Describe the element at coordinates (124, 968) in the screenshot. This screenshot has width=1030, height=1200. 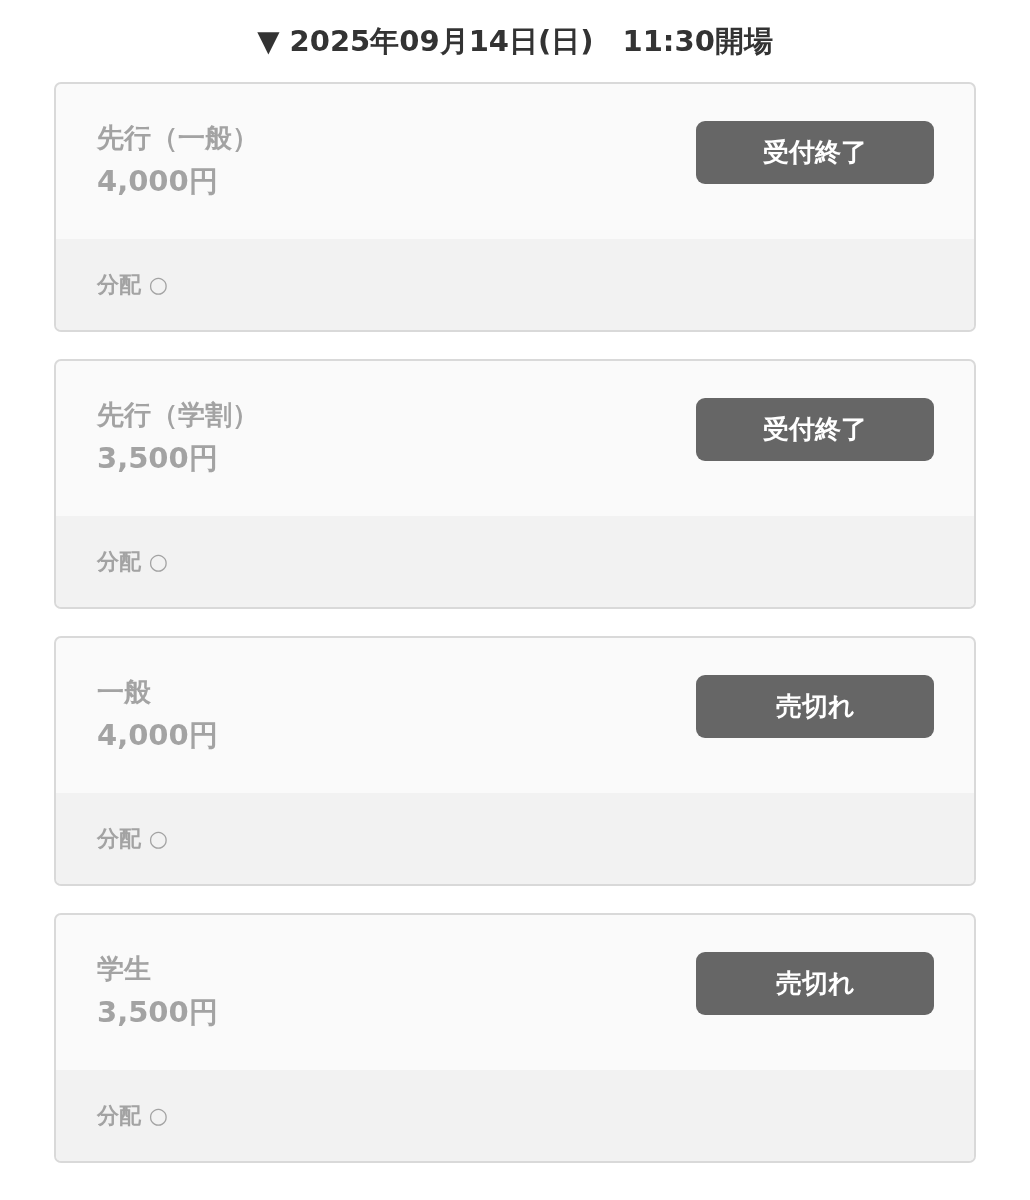
I see `ticket-name: 学生` at that location.